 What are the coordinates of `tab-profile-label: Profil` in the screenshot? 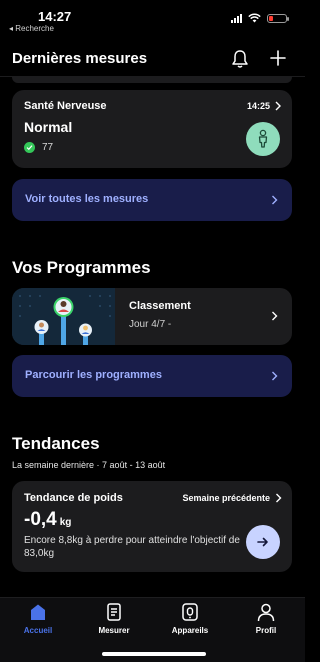 It's located at (266, 630).